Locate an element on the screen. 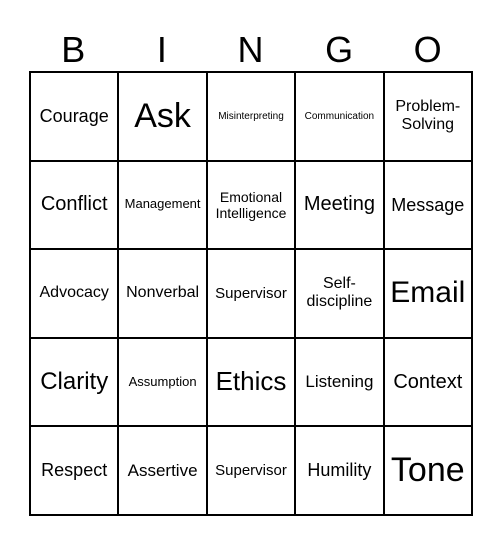 Image resolution: width=501 pixels, height=544 pixels. bingo-cell: Conflict is located at coordinates (74, 205).